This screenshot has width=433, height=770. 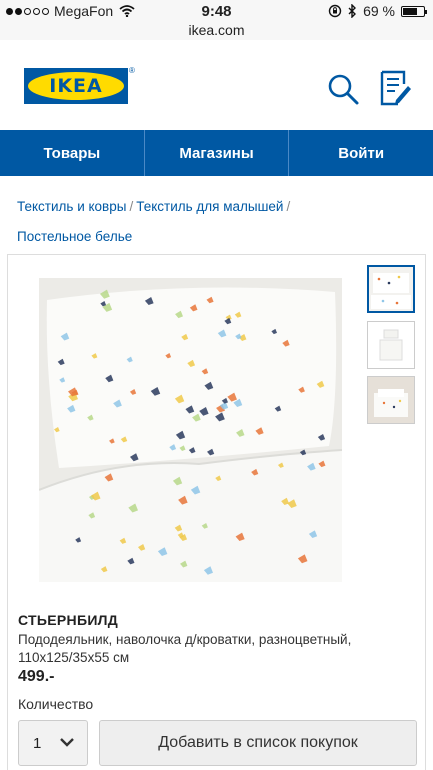 I want to click on quantity-value: 1, so click(x=37, y=743).